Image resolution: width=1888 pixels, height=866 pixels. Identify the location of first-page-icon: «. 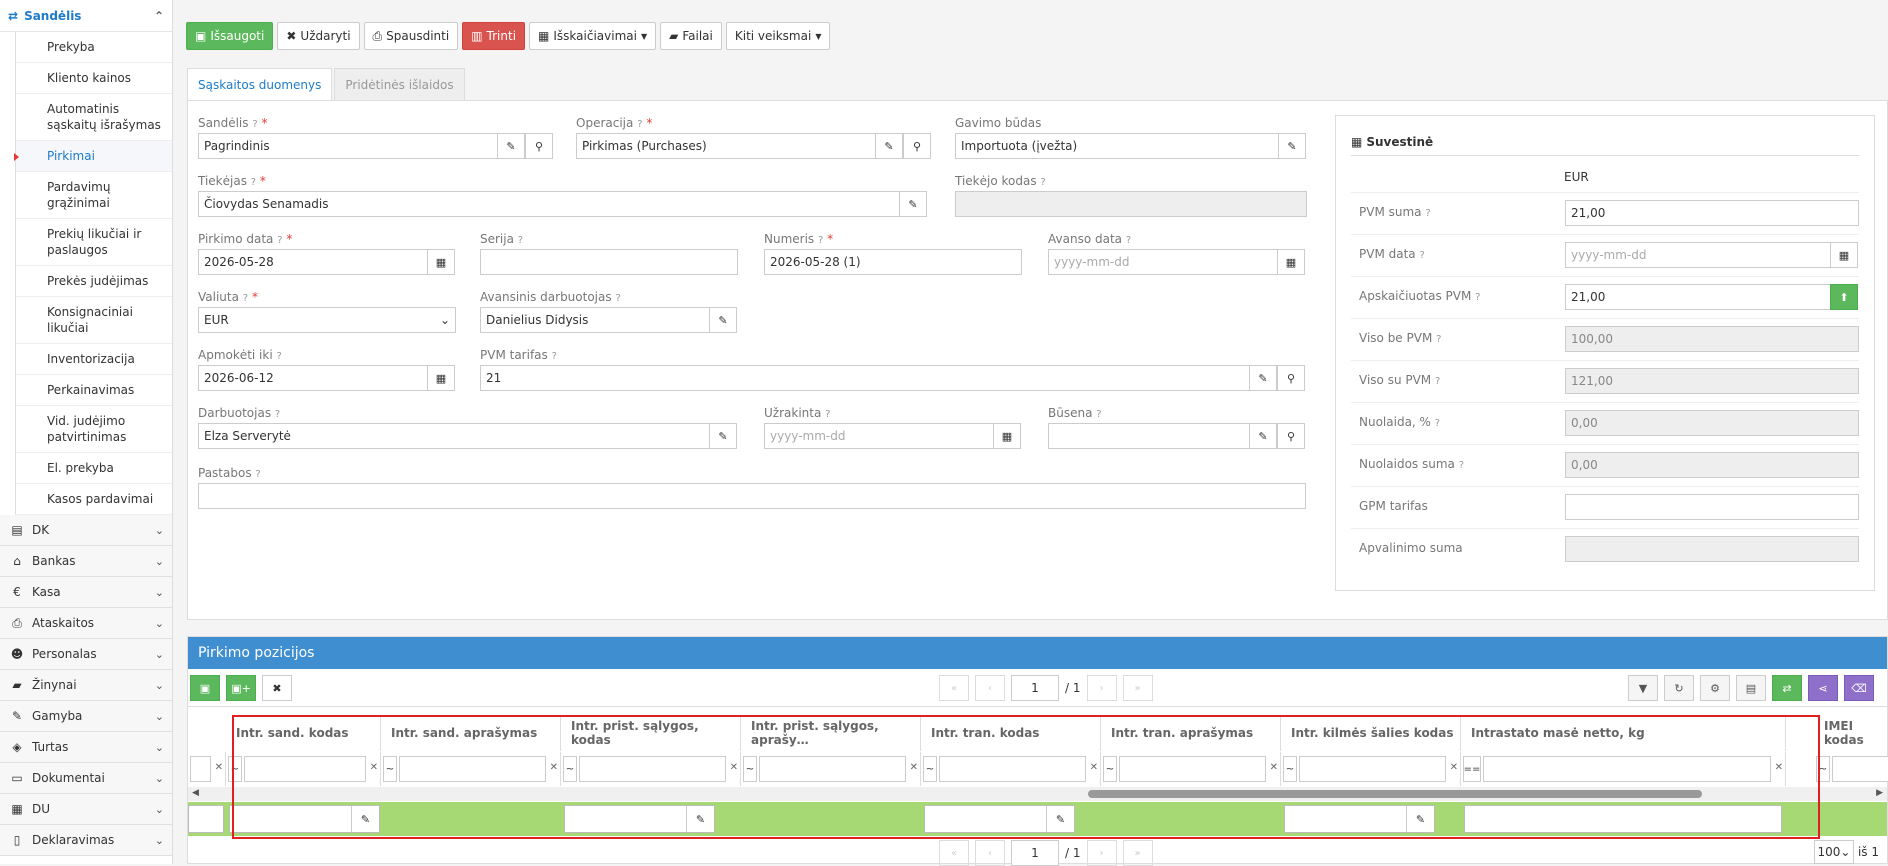
(954, 853).